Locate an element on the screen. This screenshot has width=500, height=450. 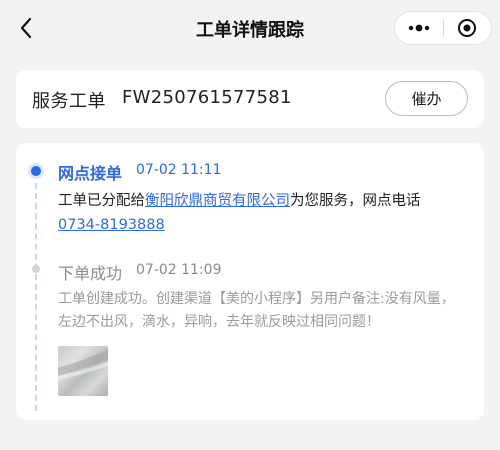
event-desc-prefix: 工单已分配给 is located at coordinates (101, 201).